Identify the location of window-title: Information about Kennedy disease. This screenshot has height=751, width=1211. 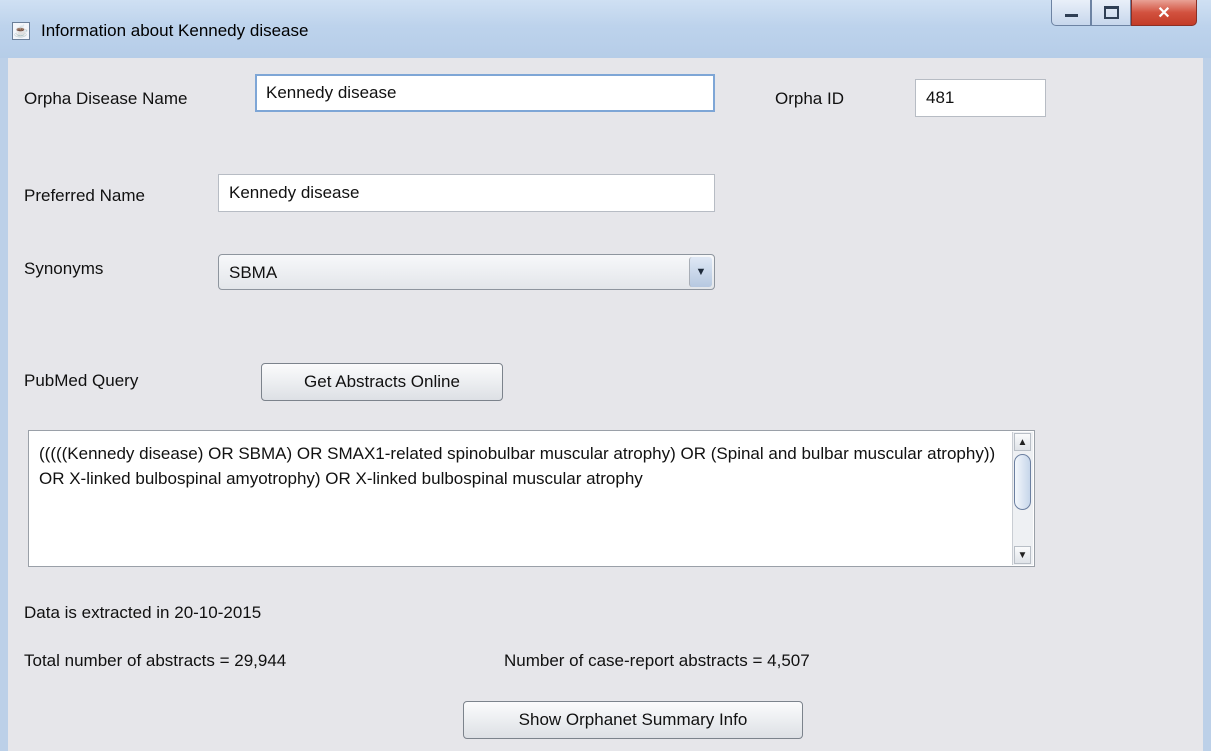
(175, 30).